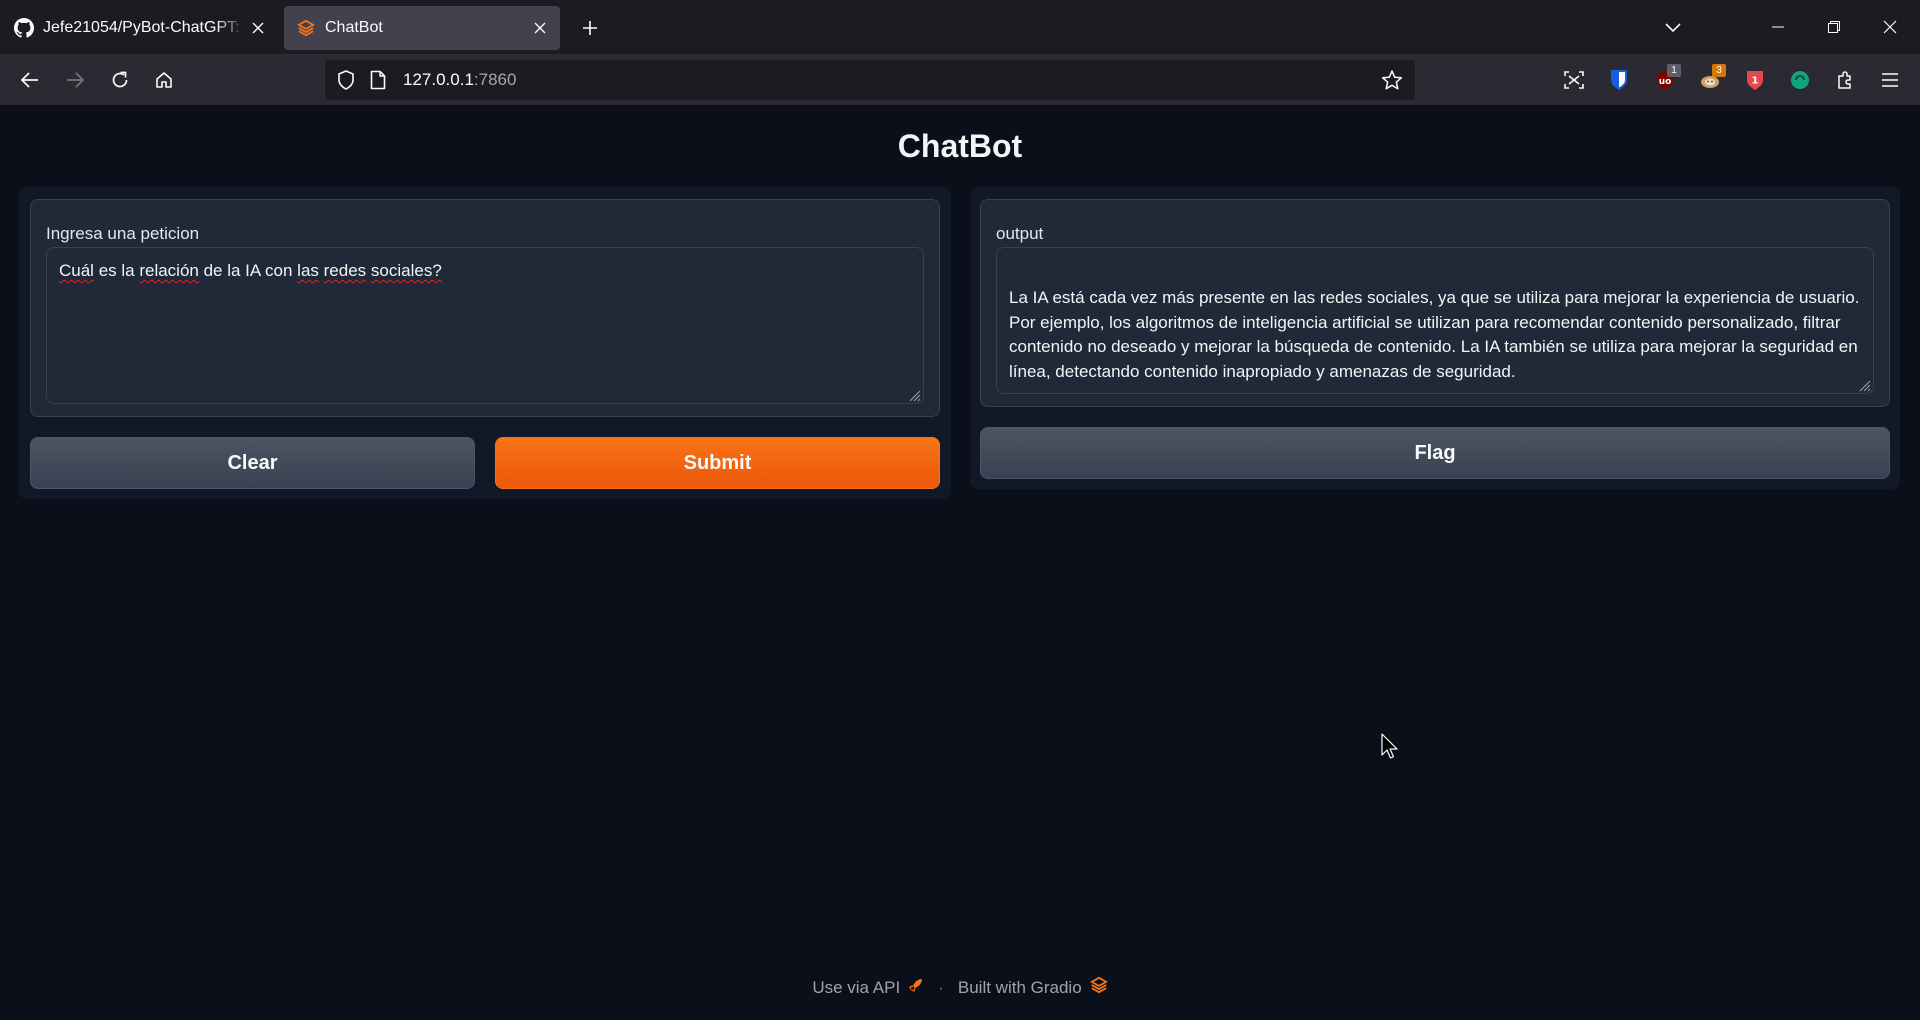  I want to click on list-all-tabs-icon, so click(1673, 28).